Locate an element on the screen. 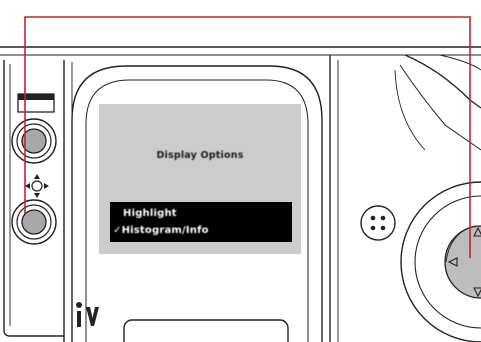  thumb-grip is located at coordinates (437, 102).